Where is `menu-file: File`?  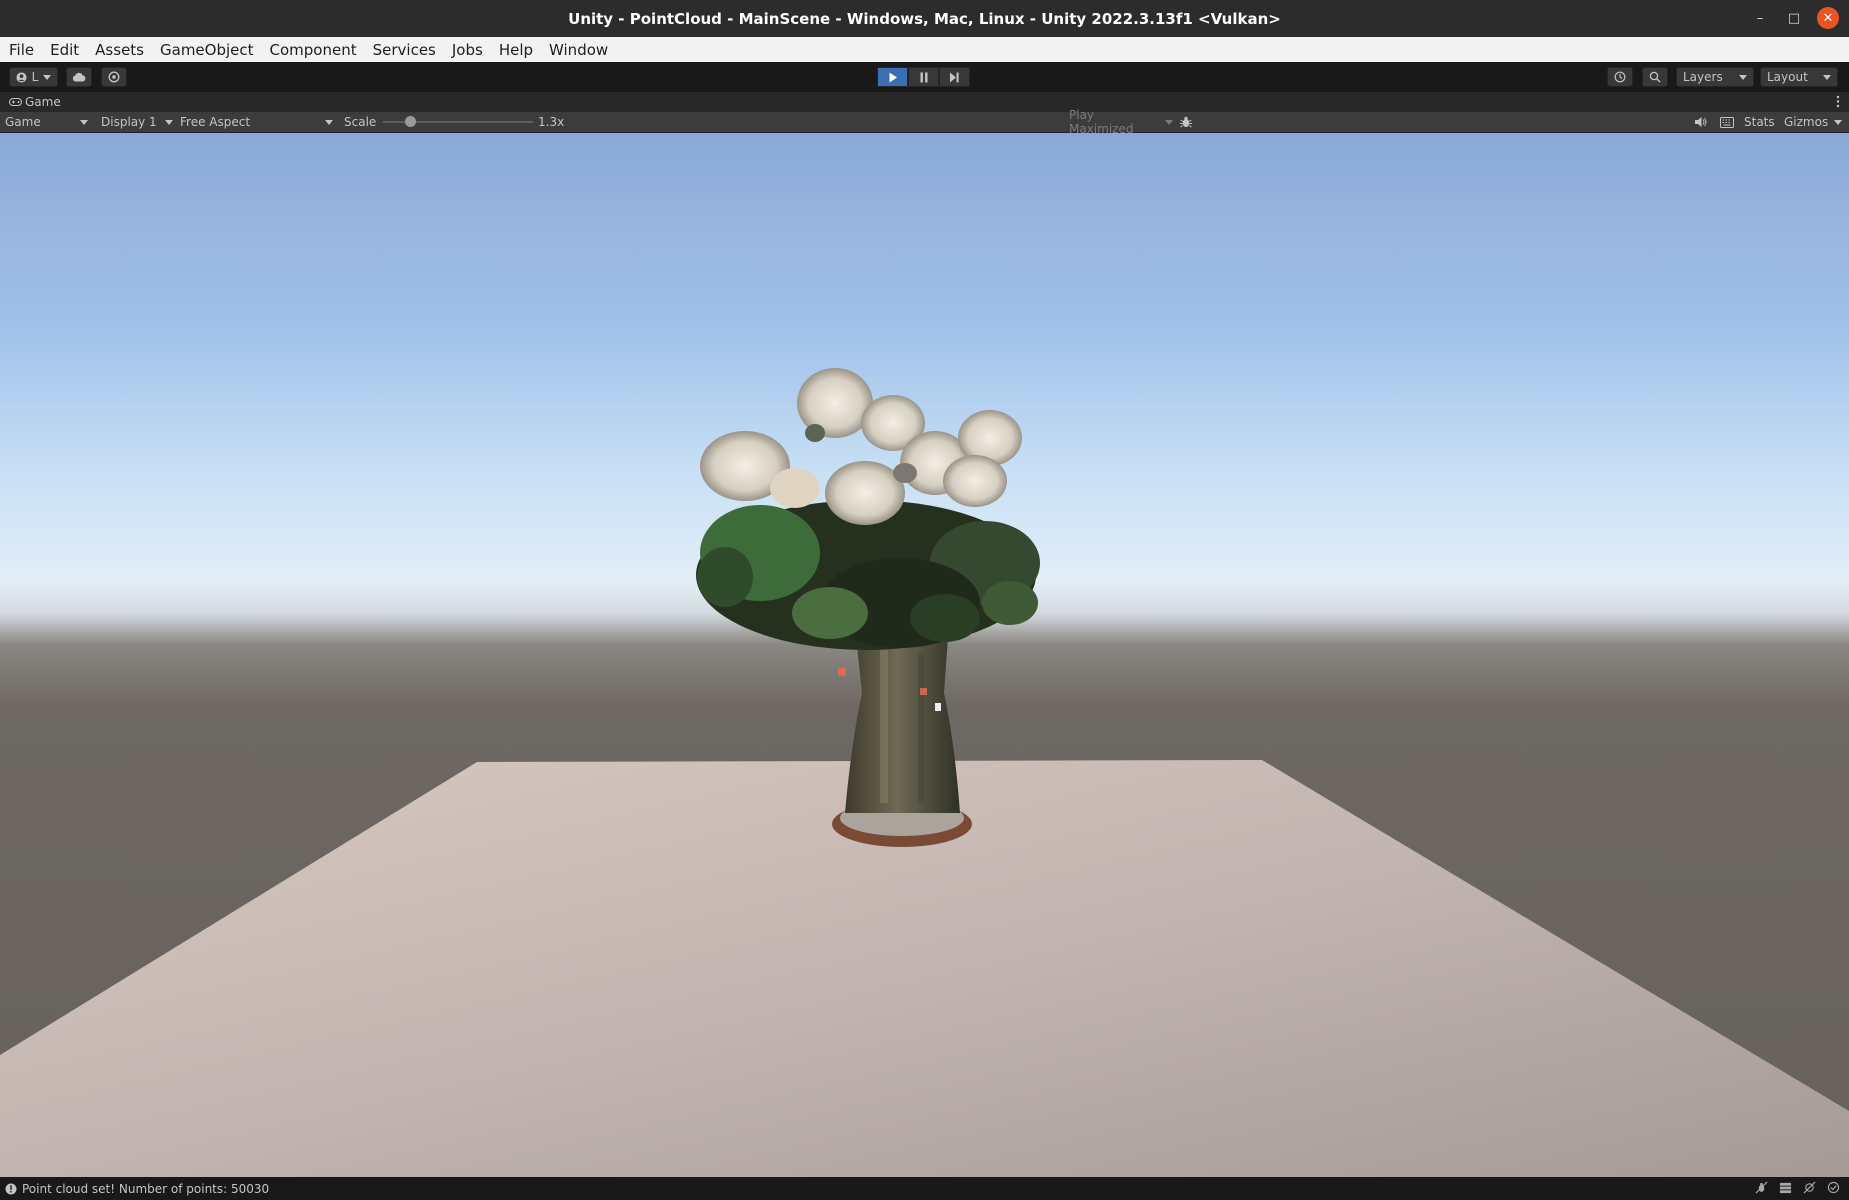 menu-file: File is located at coordinates (21, 50).